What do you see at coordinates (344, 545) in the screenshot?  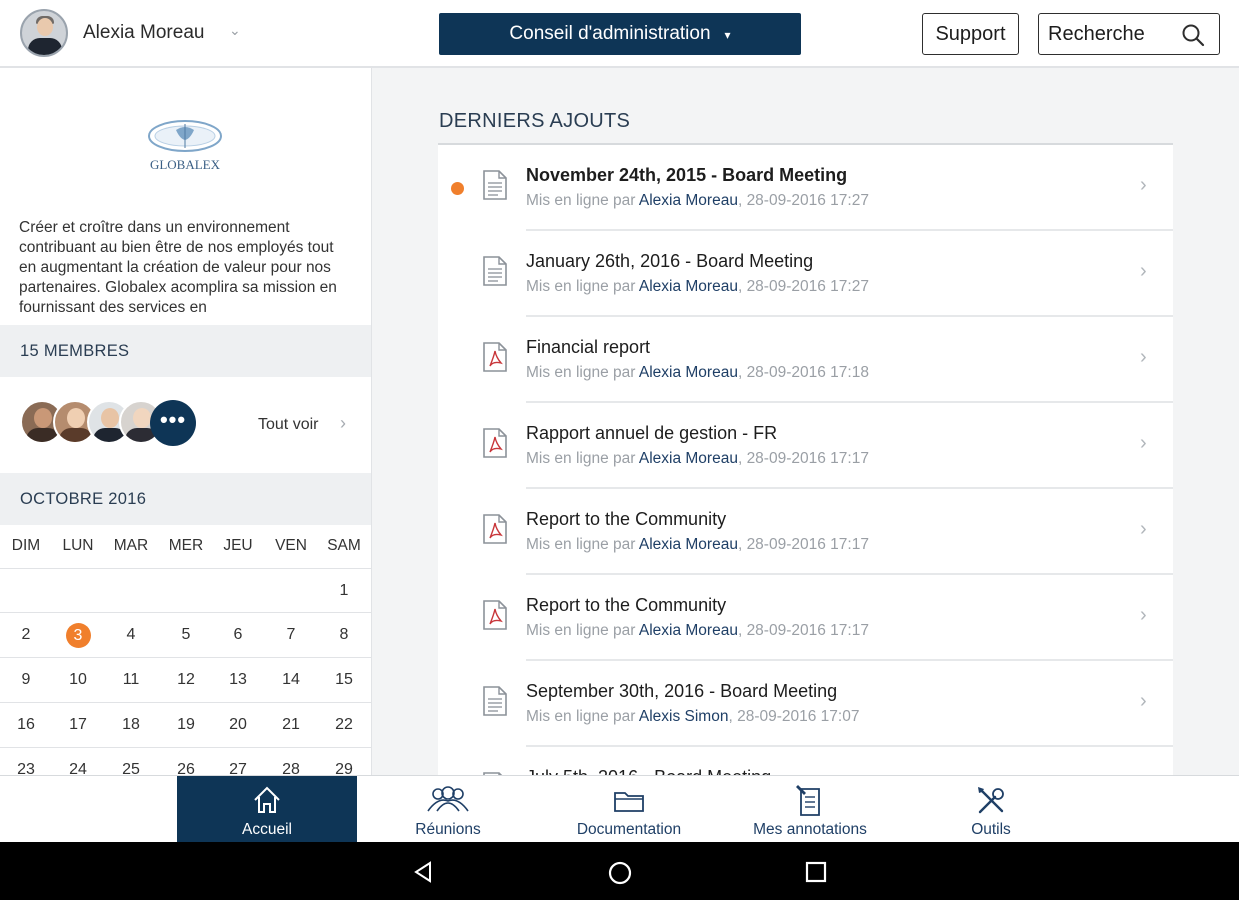 I see `weekday-label: SAM` at bounding box center [344, 545].